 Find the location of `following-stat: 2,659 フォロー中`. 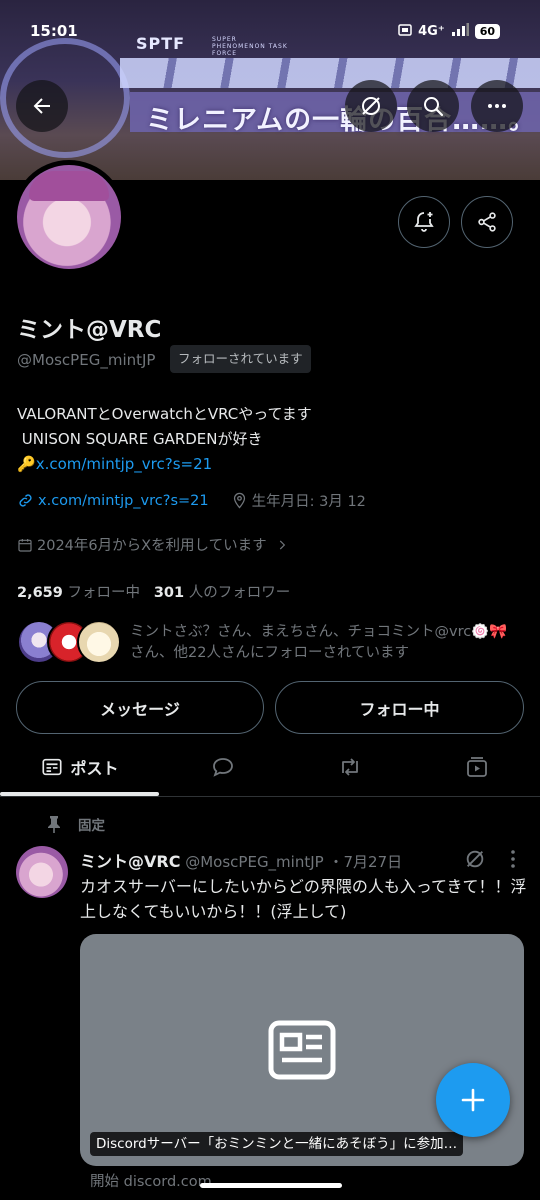

following-stat: 2,659 フォロー中 is located at coordinates (78, 593).